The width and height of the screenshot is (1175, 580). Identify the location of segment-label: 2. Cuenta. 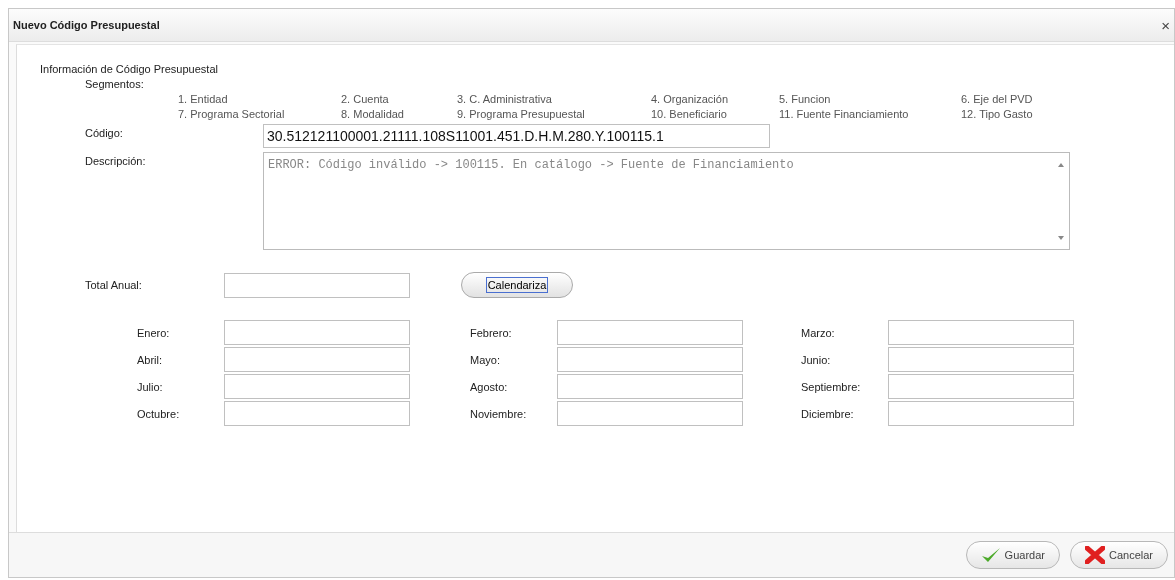
(365, 99).